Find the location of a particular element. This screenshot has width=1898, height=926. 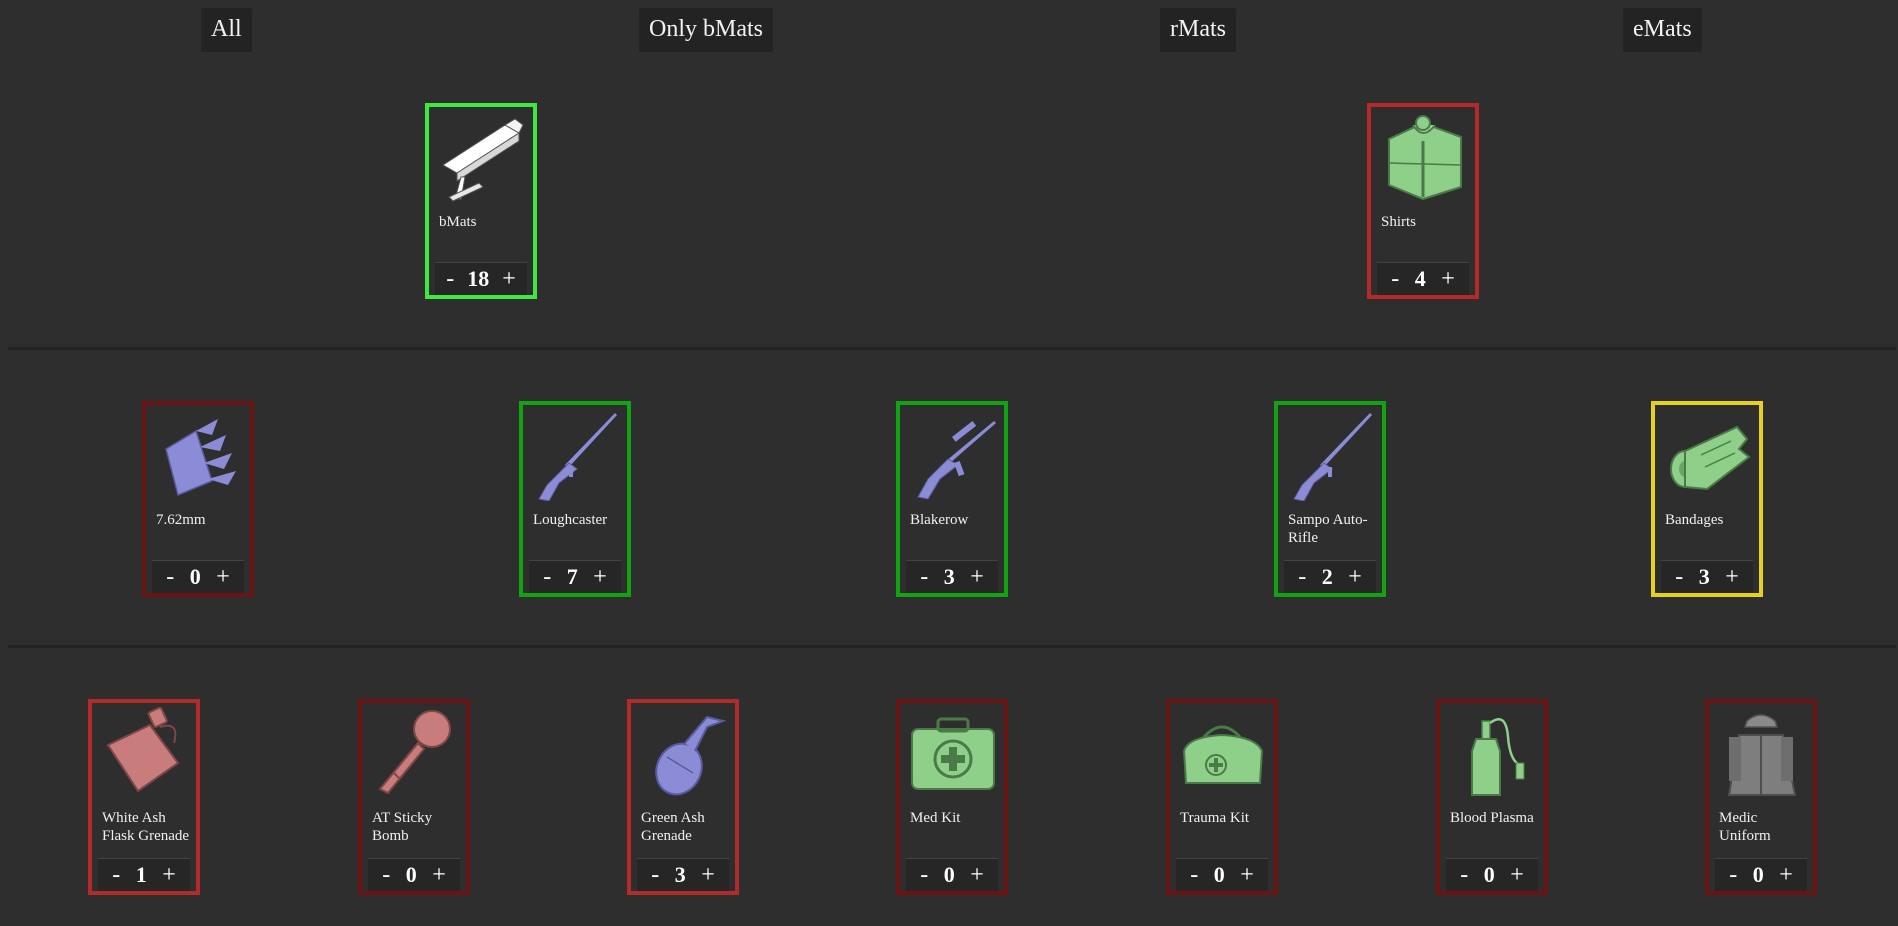

item-name: Loughcaster is located at coordinates (570, 520).